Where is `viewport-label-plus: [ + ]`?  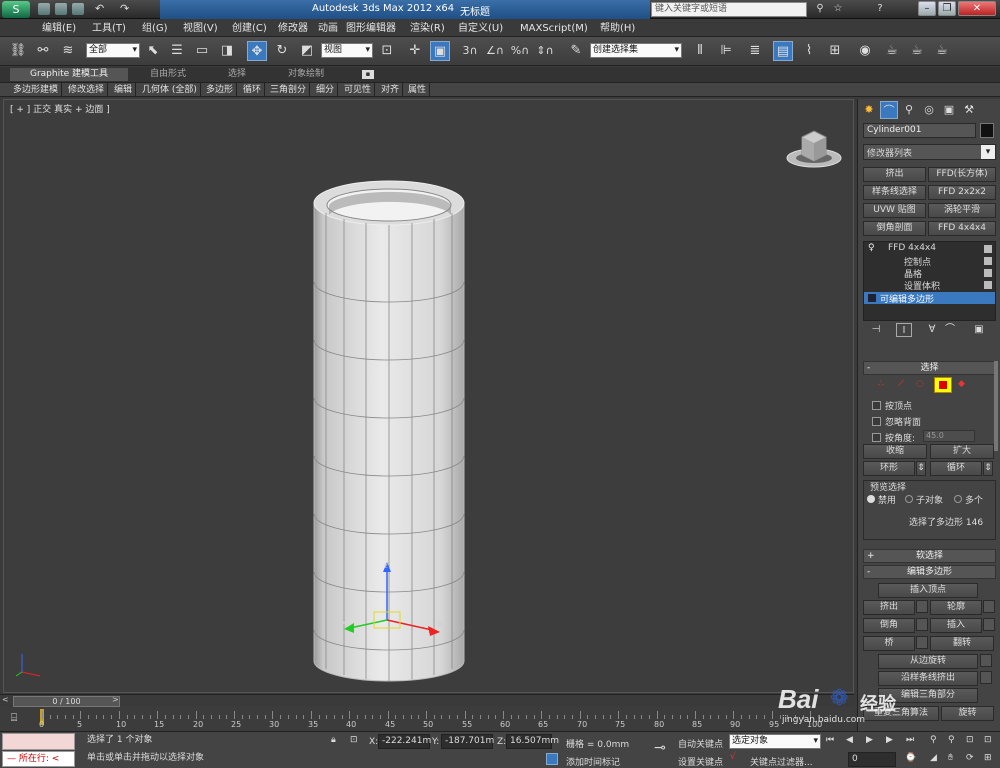 viewport-label-plus: [ + ] is located at coordinates (20, 110).